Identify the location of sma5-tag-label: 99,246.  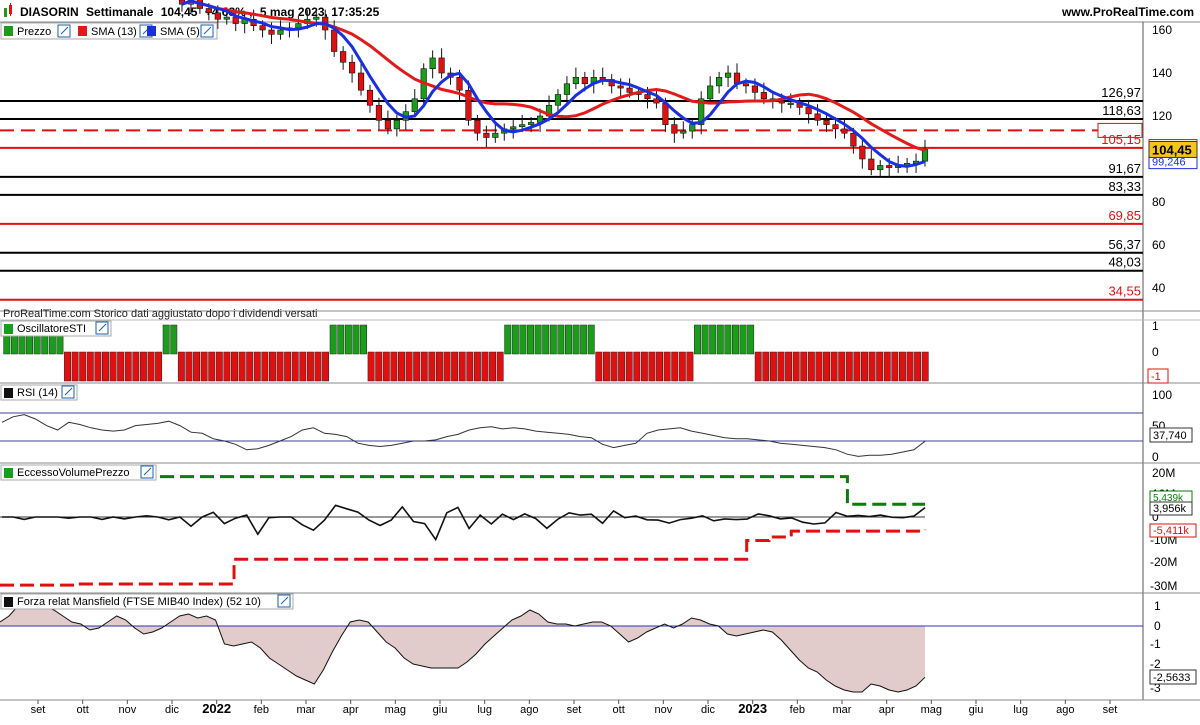
(1169, 163).